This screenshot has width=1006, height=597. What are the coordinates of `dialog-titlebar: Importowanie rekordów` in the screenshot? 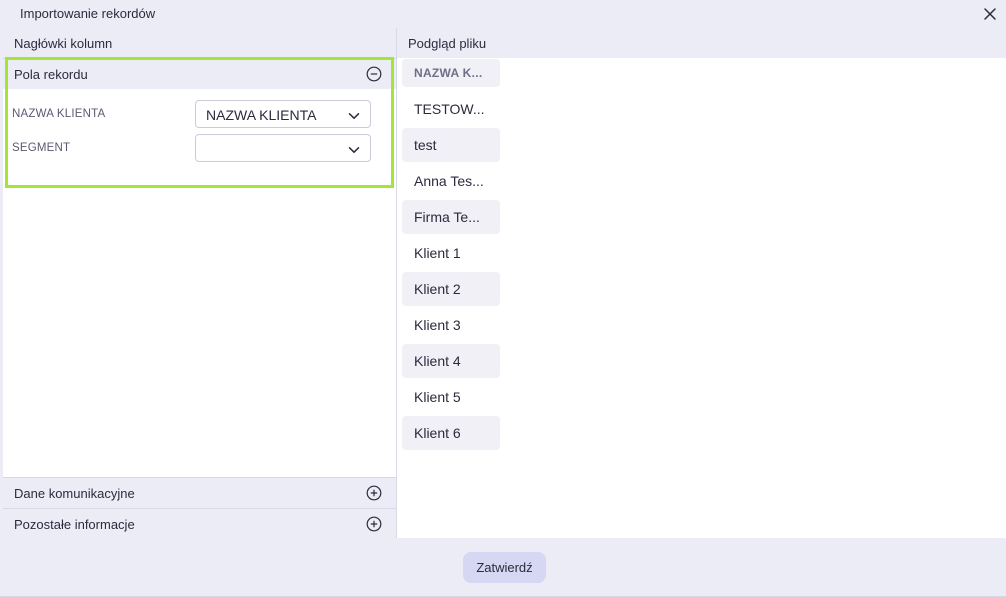 It's located at (503, 14).